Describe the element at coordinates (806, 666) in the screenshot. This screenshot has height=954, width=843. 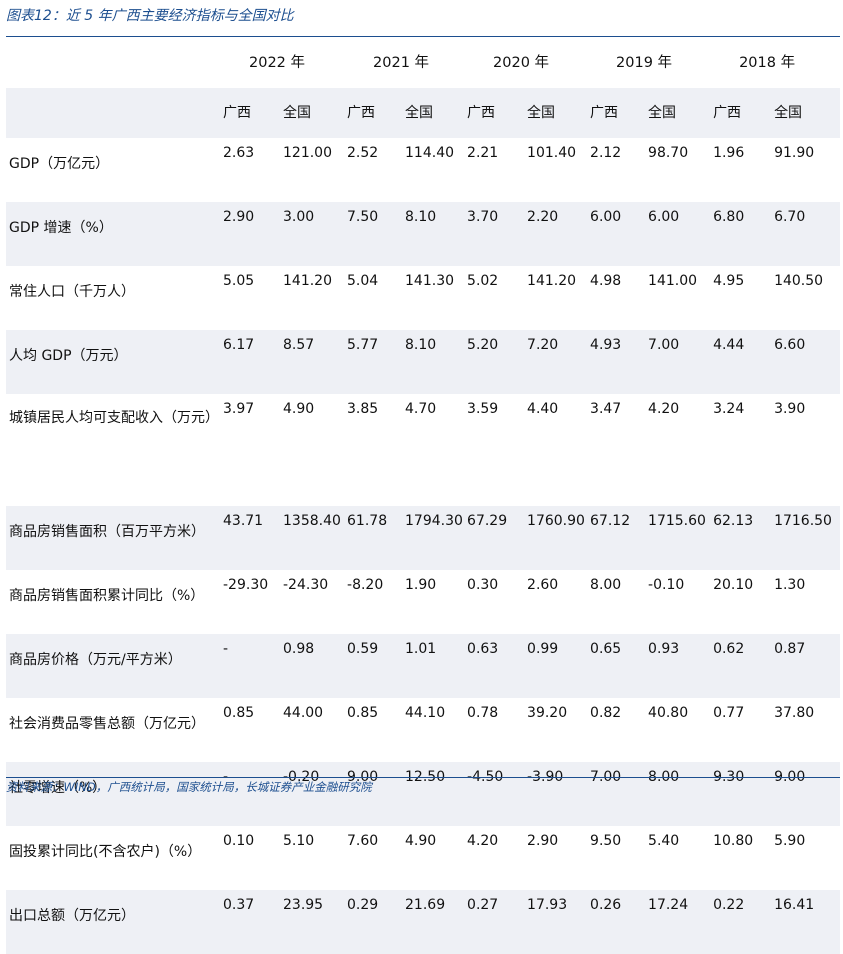
I see `table-cell: 0.87` at that location.